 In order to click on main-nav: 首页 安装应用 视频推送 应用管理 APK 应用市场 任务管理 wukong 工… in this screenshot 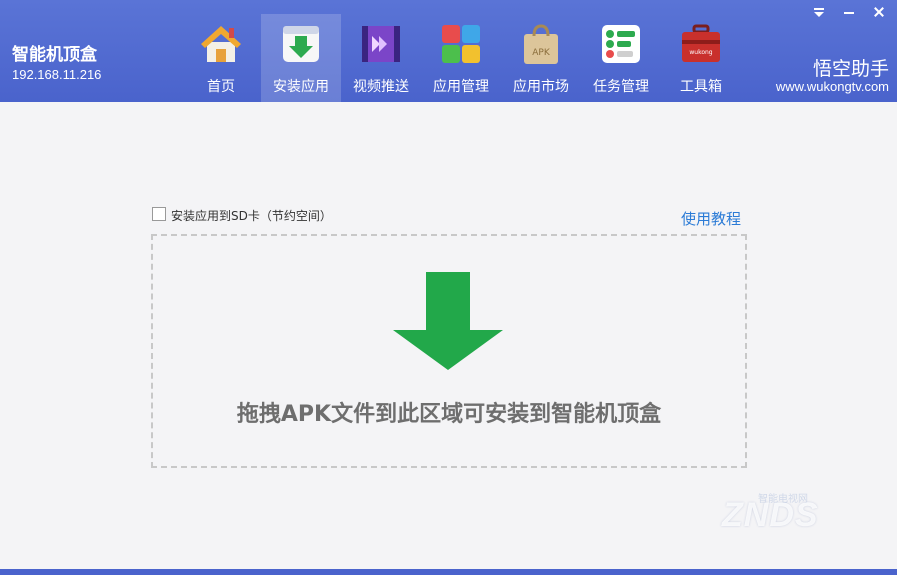, I will do `click(461, 58)`.